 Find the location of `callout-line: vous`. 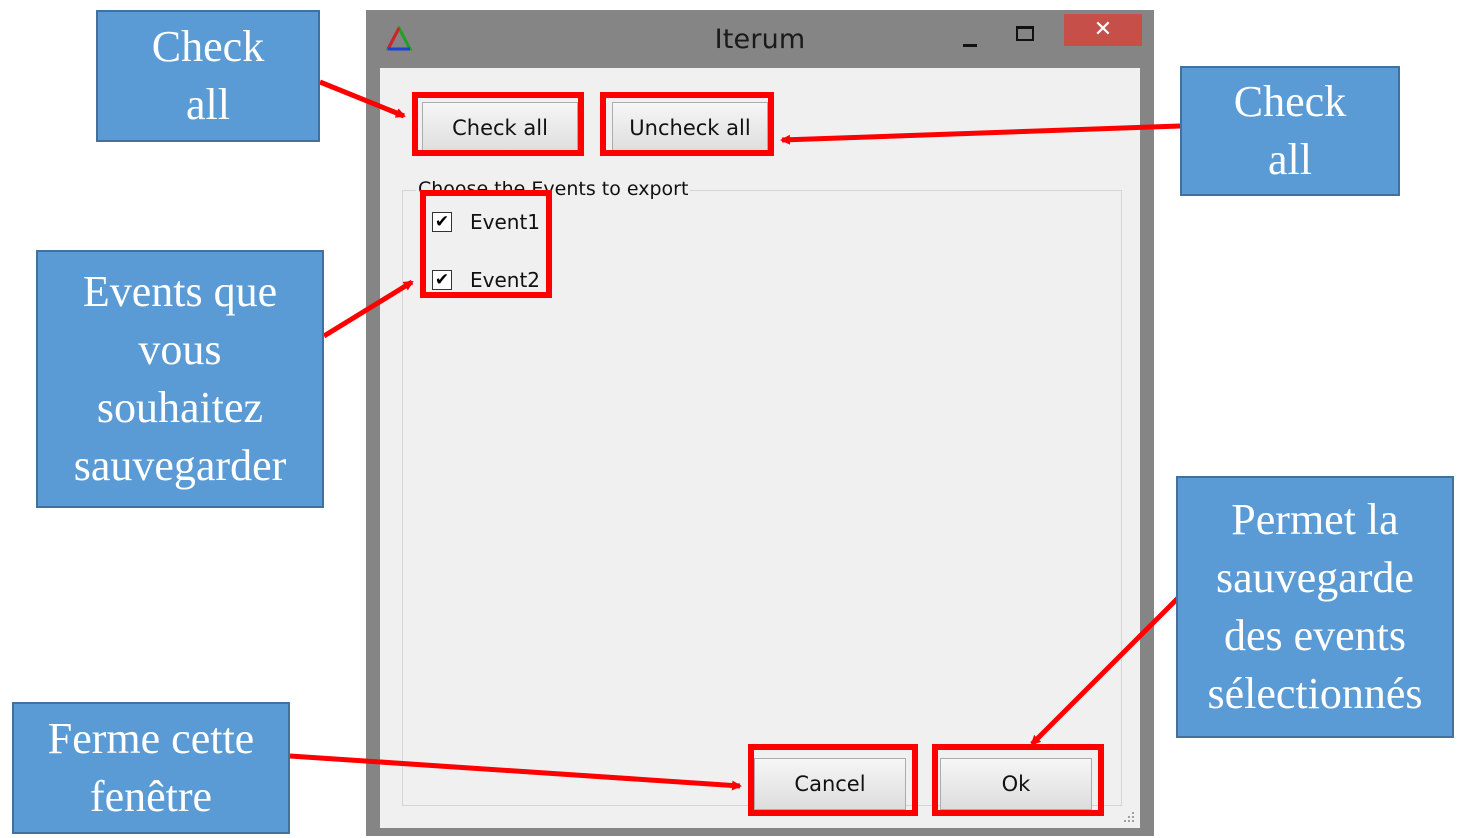

callout-line: vous is located at coordinates (180, 349).